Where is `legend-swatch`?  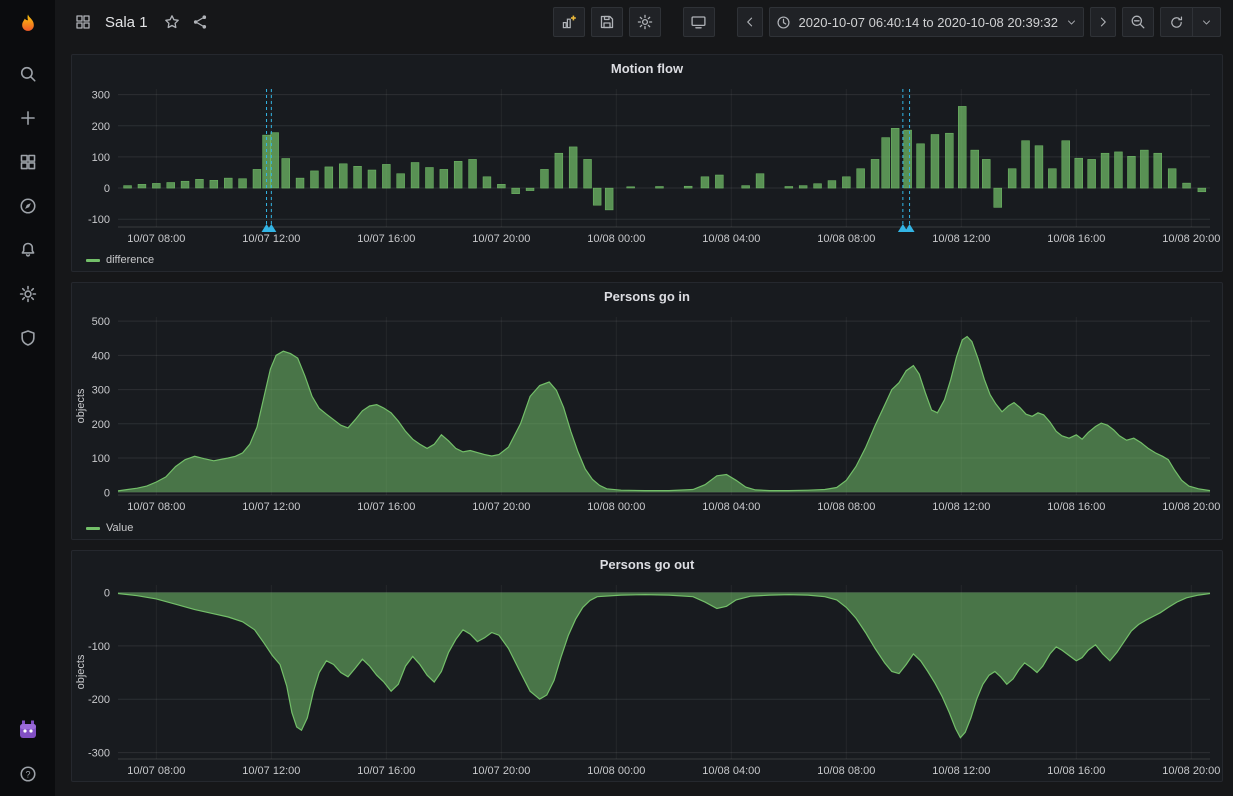 legend-swatch is located at coordinates (93, 528).